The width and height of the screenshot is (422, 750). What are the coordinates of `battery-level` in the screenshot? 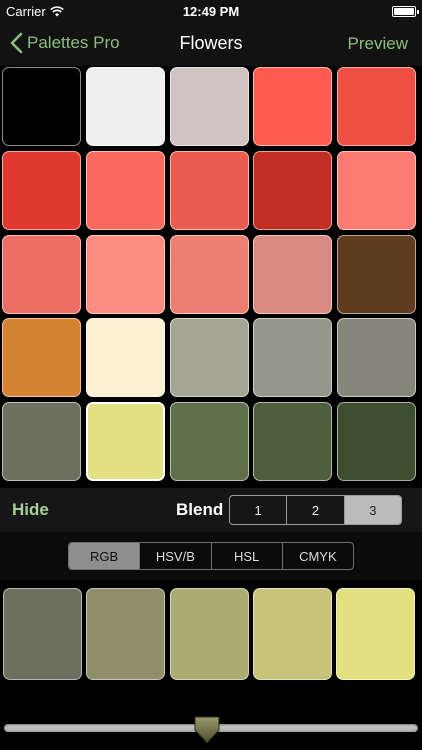 It's located at (404, 11).